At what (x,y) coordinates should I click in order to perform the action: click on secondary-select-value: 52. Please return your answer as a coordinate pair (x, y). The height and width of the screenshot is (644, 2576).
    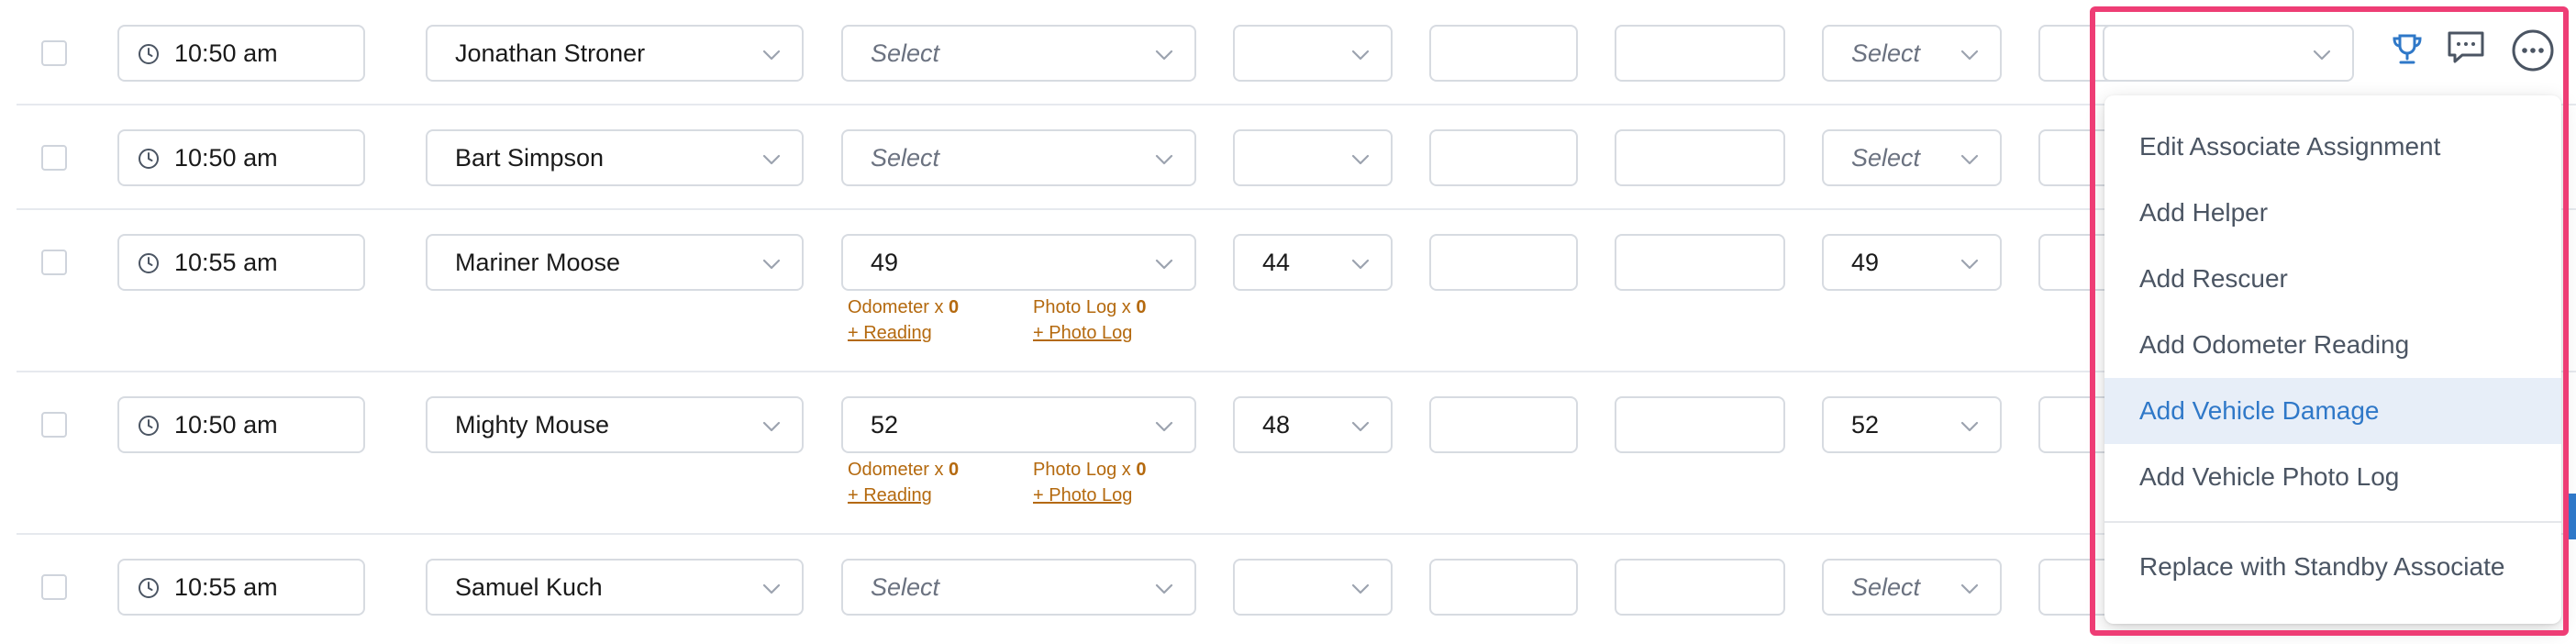
    Looking at the image, I should click on (1865, 425).